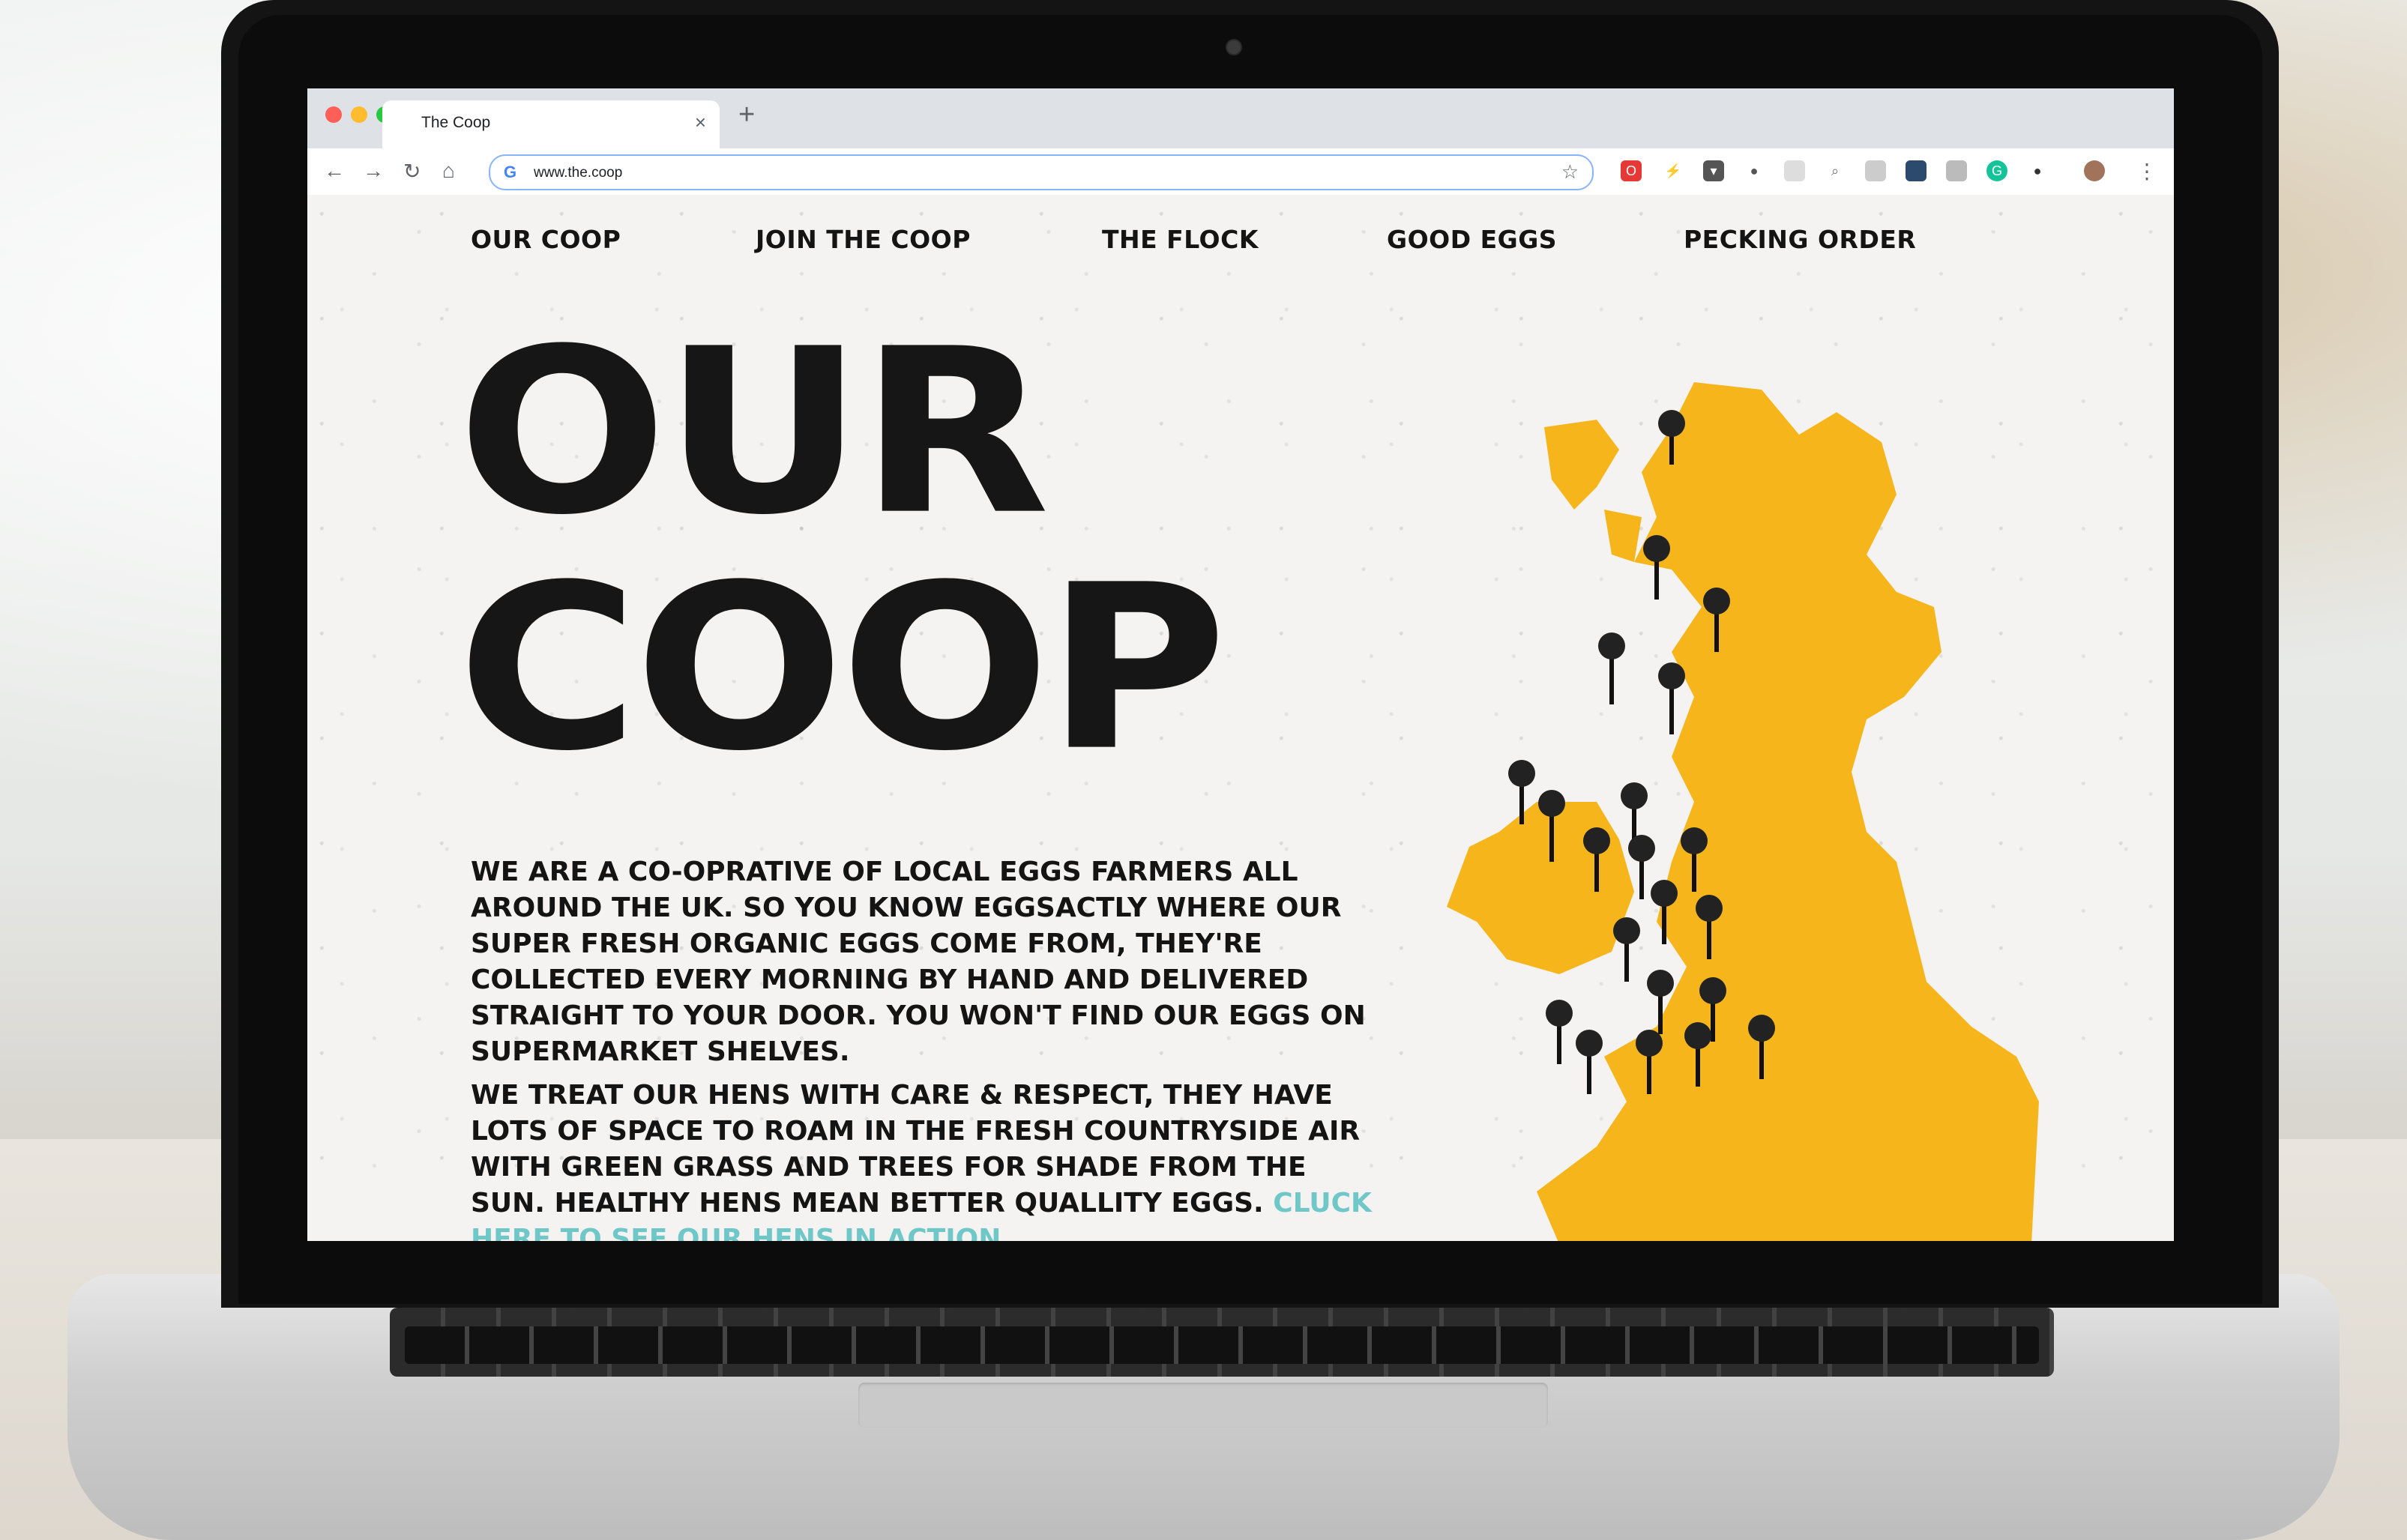 The height and width of the screenshot is (1540, 2407). What do you see at coordinates (1180, 239) in the screenshot?
I see `nav-the-flock: THE FLOCK` at bounding box center [1180, 239].